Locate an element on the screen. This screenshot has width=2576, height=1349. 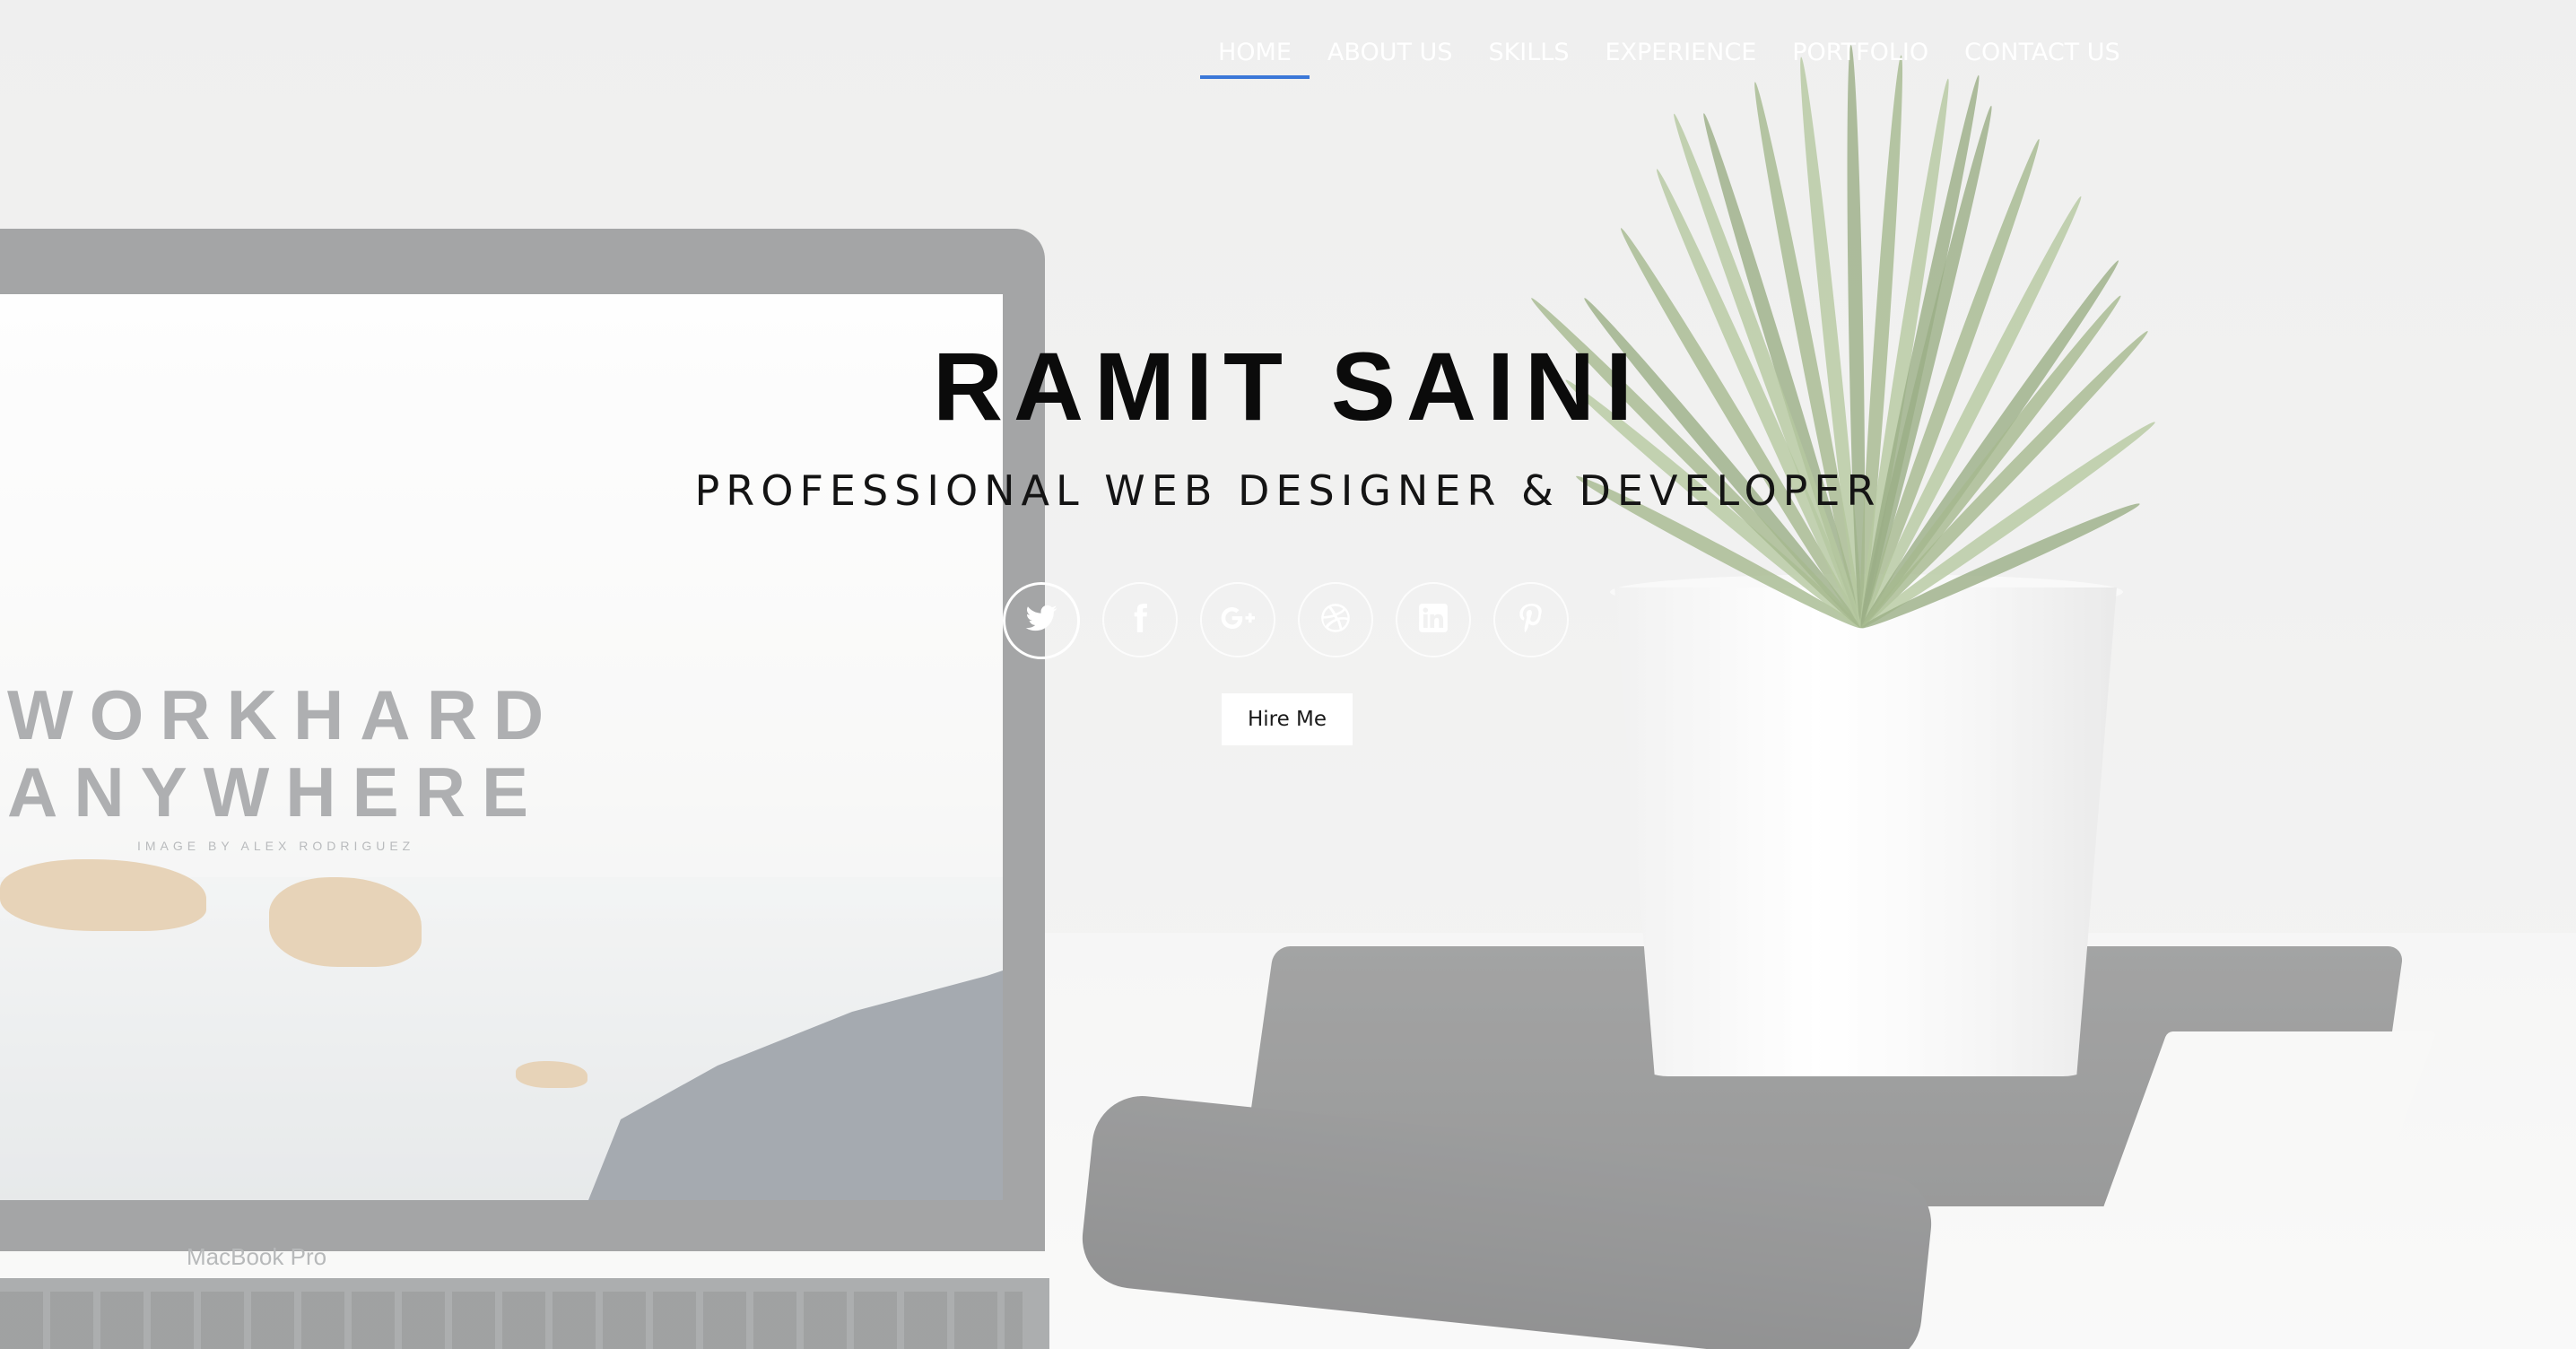
facebook-icon is located at coordinates (1140, 620).